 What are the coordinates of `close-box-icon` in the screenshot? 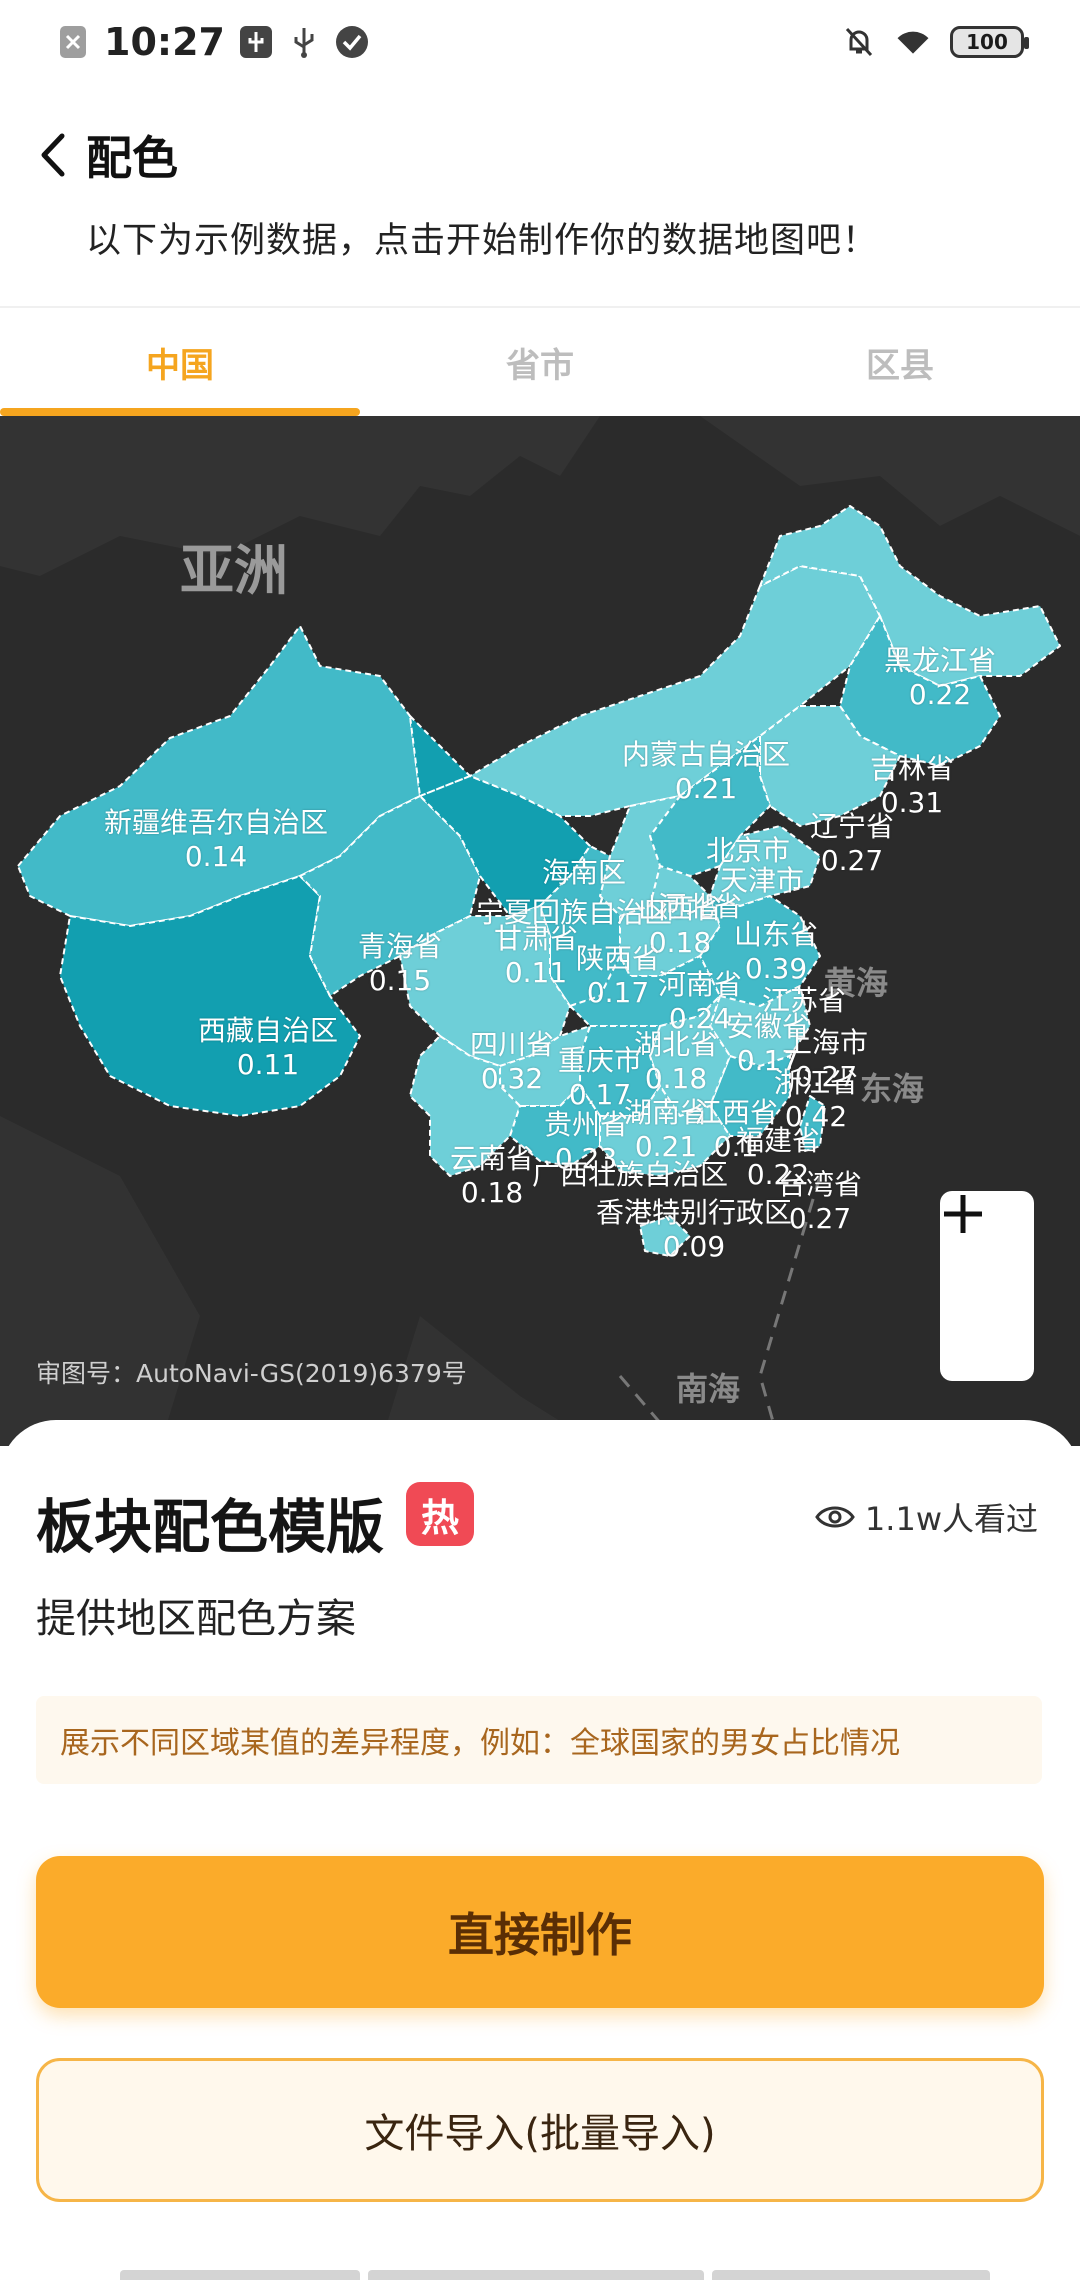 It's located at (73, 42).